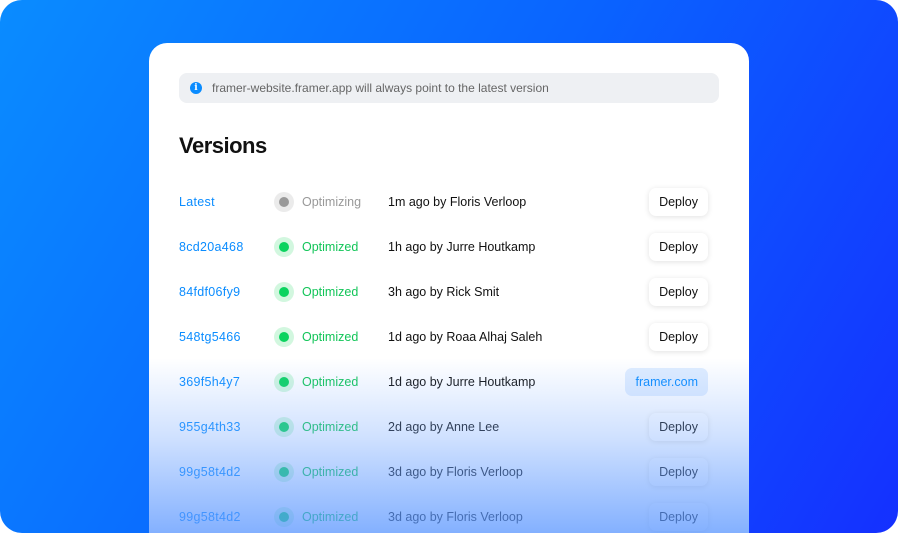 This screenshot has height=533, width=898. I want to click on version-id-link: 955g4th33, so click(210, 427).